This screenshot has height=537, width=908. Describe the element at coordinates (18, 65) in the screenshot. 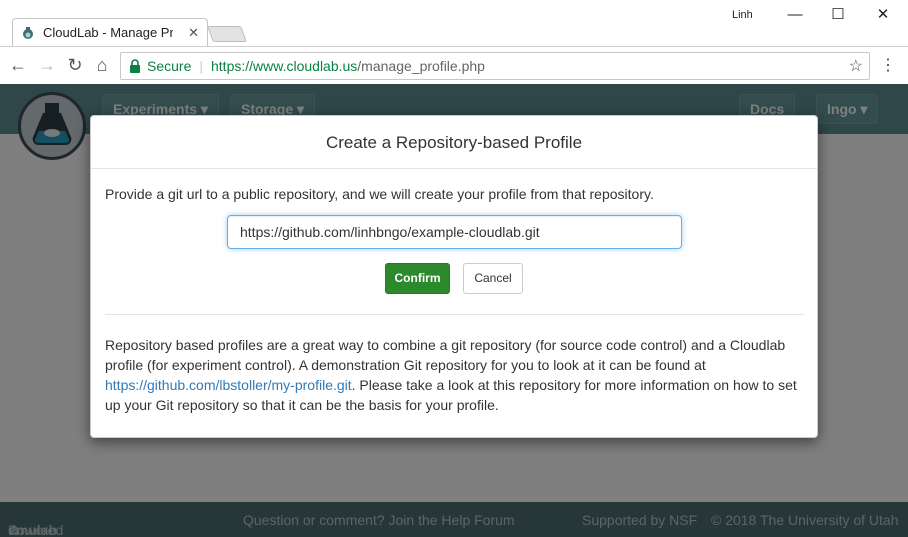

I see `back-arrow-icon: ←` at that location.